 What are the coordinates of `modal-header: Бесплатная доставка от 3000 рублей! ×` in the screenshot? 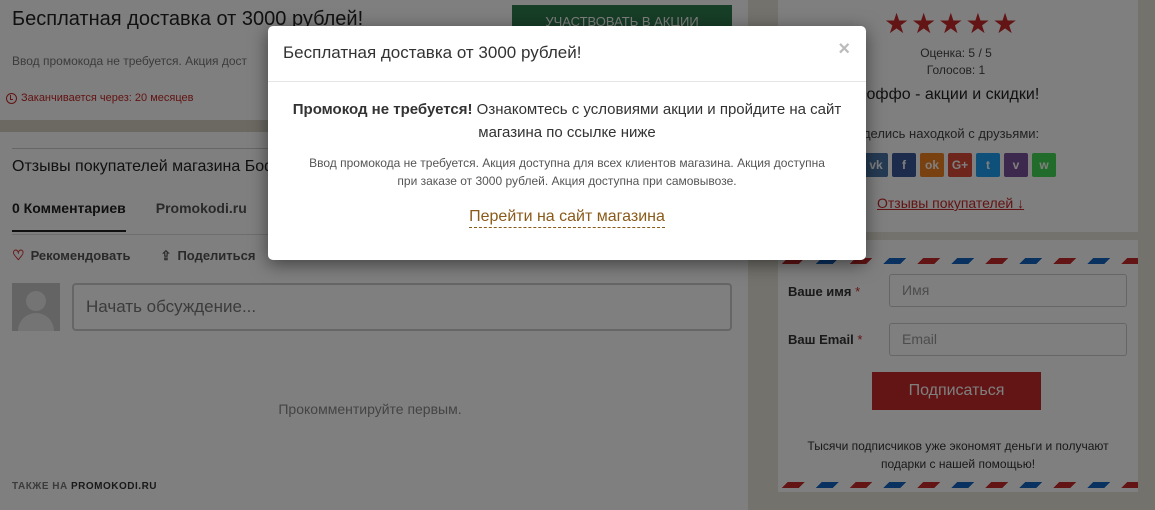 It's located at (567, 54).